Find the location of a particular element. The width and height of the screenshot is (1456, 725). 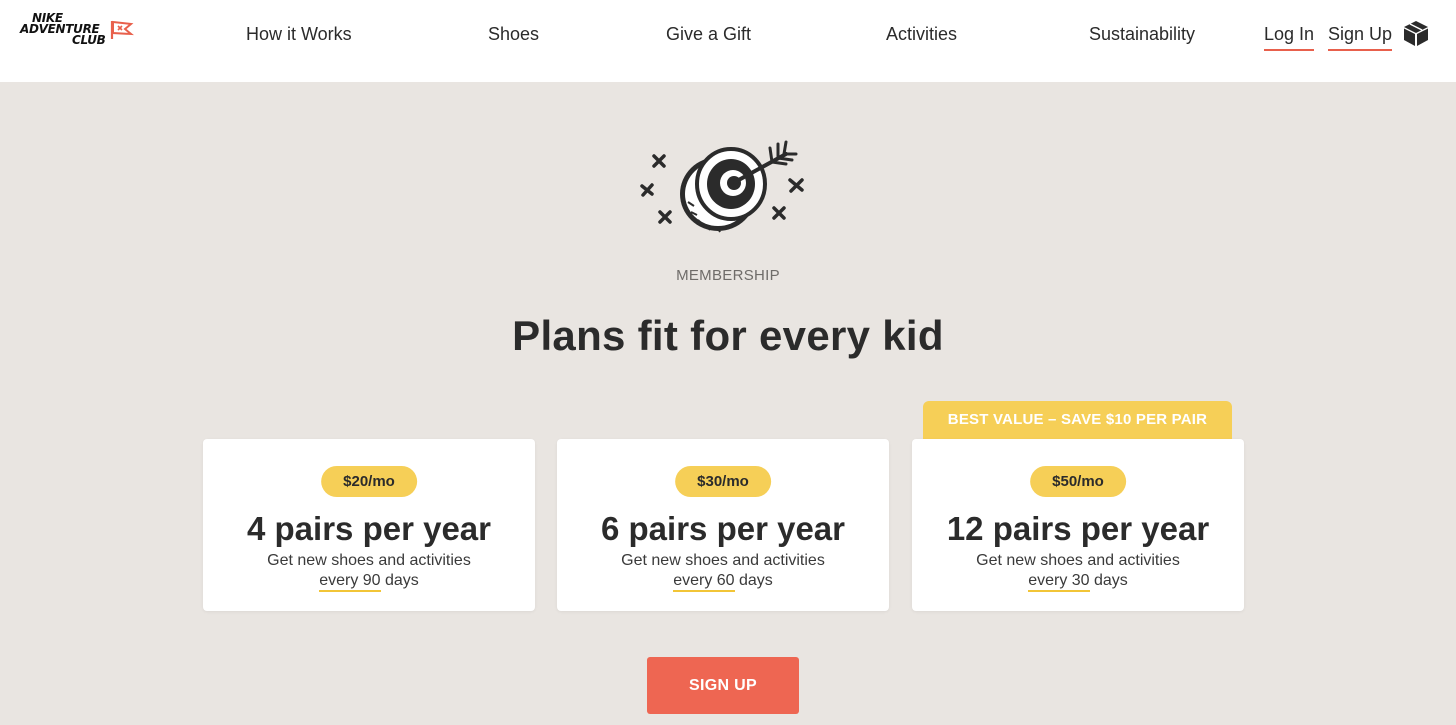

page-title: Plans fit for every kid is located at coordinates (728, 335).